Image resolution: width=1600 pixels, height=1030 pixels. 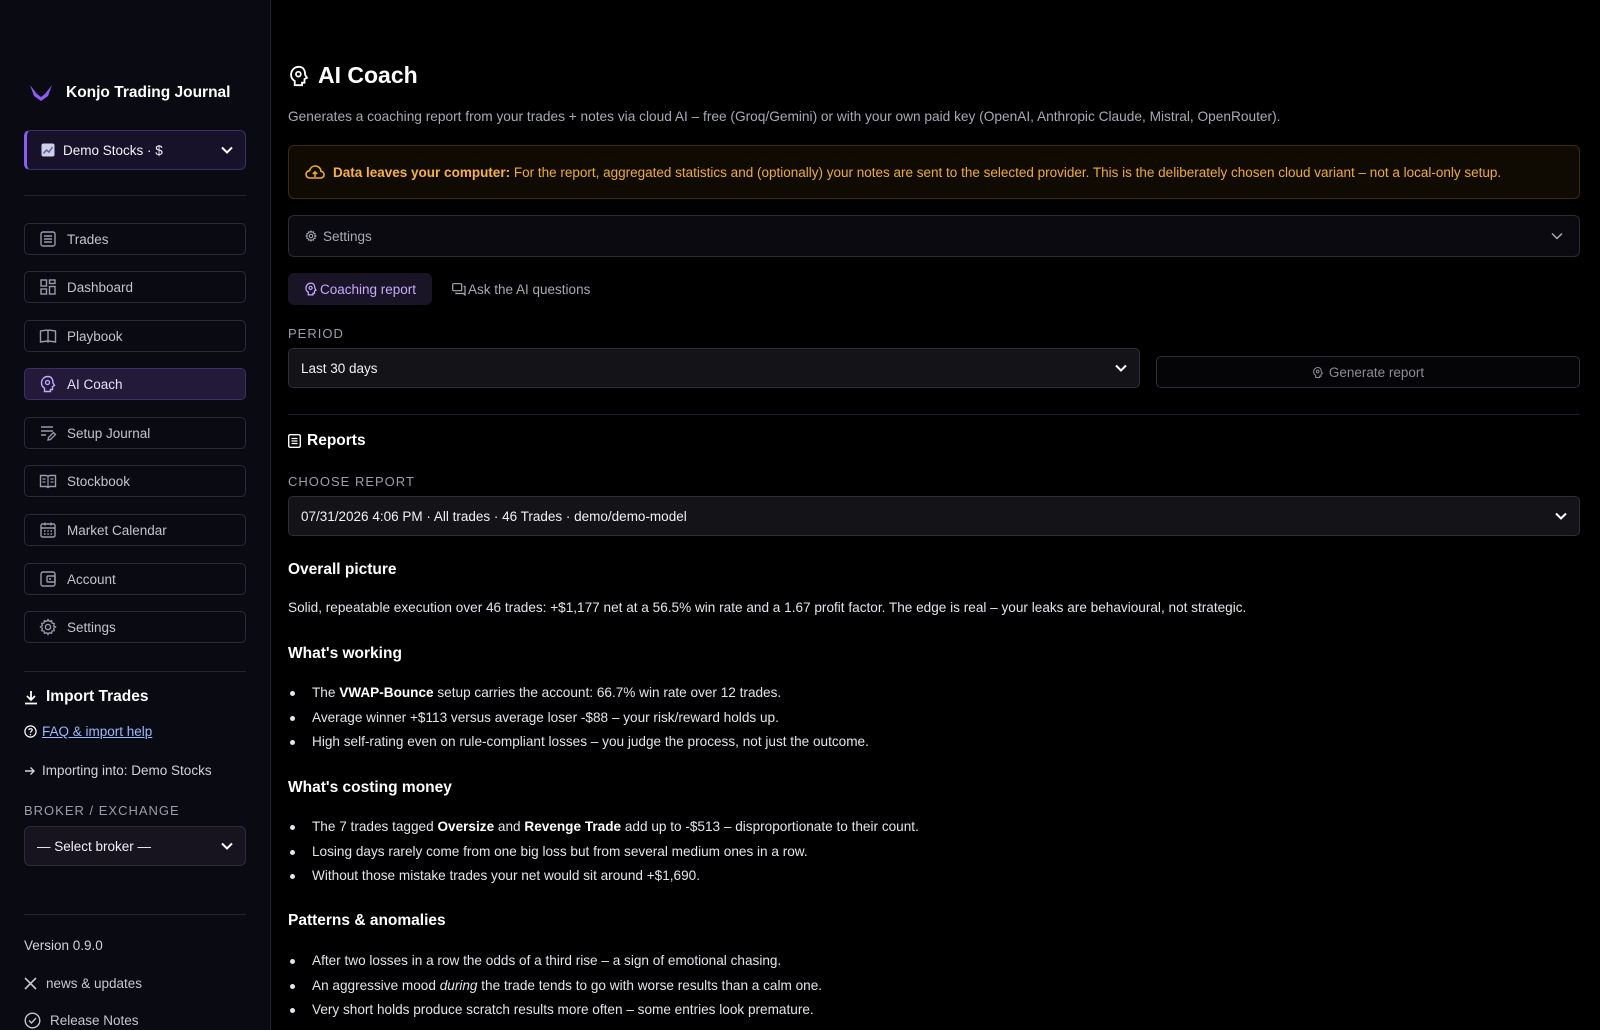 What do you see at coordinates (934, 414) in the screenshot?
I see `section-divider` at bounding box center [934, 414].